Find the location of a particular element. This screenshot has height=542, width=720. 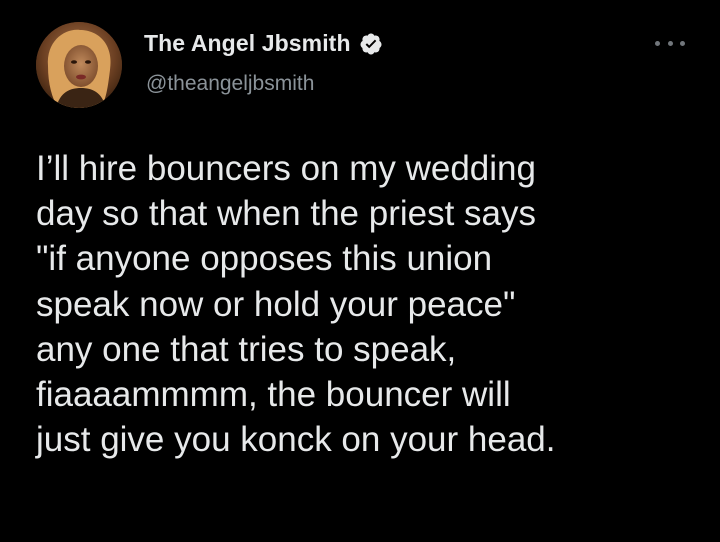

avatar is located at coordinates (79, 65).